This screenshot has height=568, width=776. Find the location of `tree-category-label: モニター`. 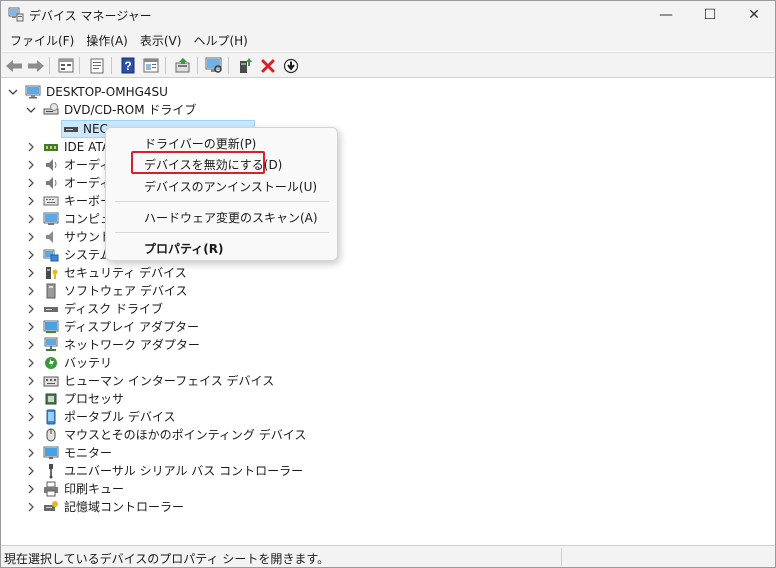

tree-category-label: モニター is located at coordinates (88, 453).